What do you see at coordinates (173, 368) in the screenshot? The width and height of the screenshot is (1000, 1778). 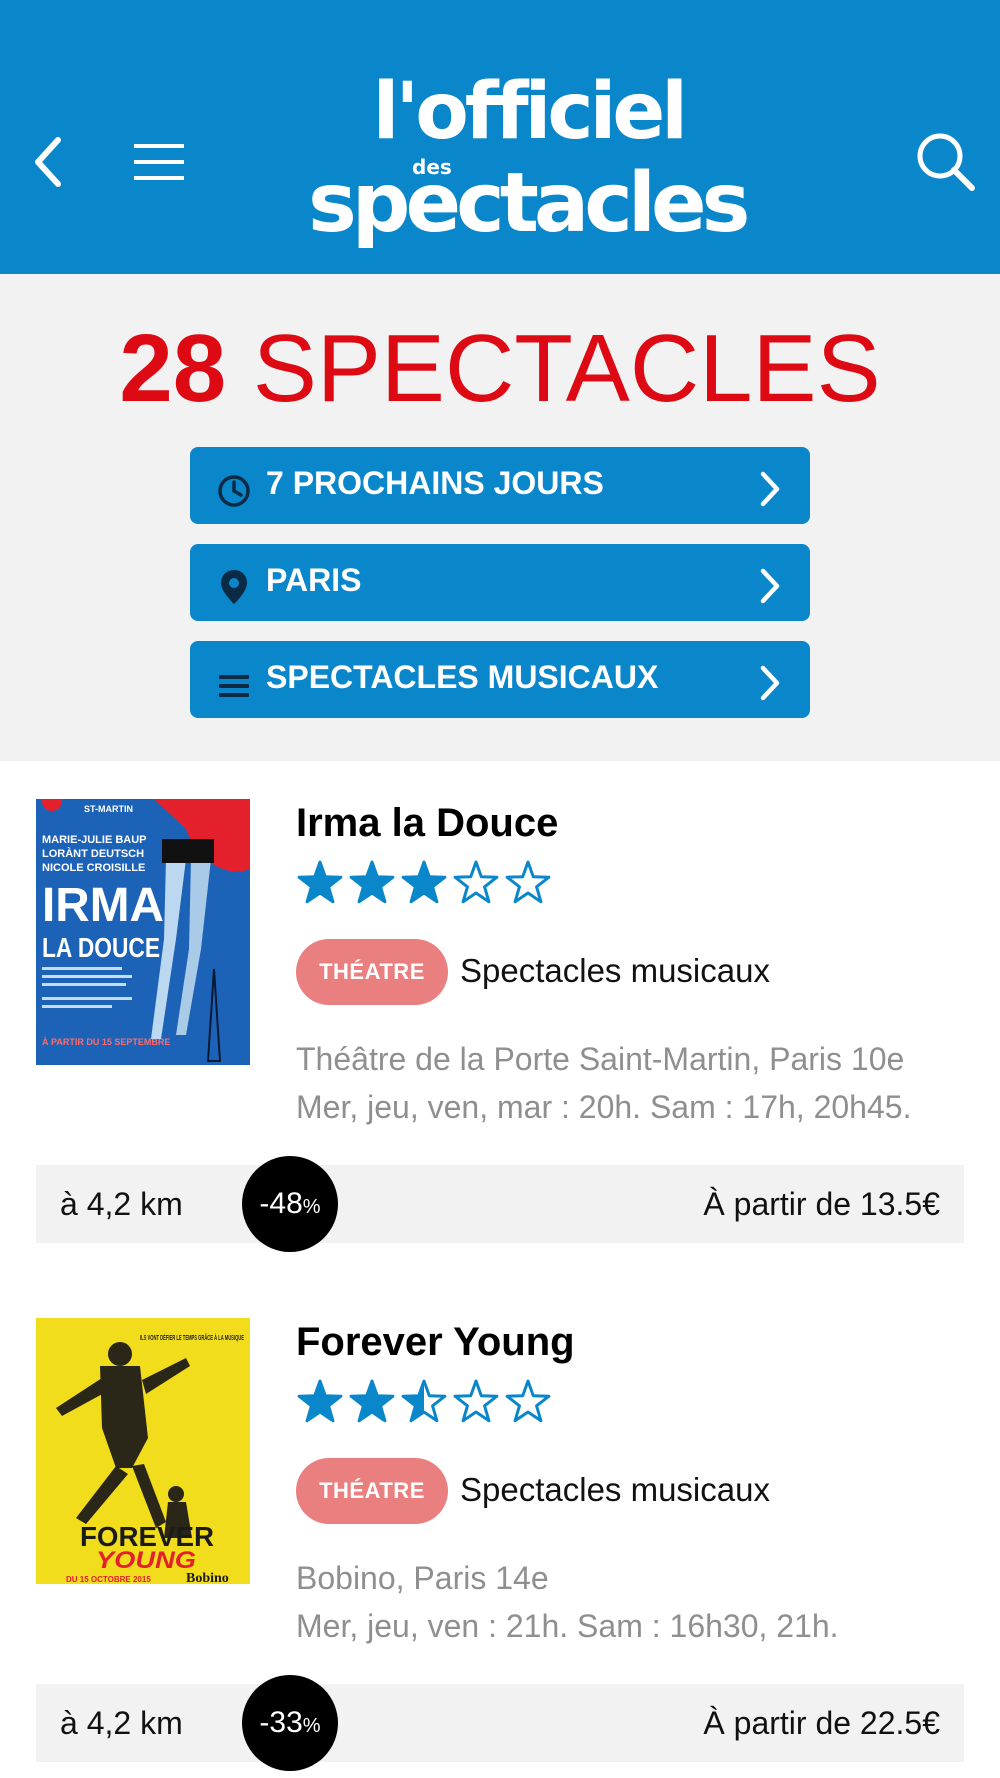 I see `results-count: 28` at bounding box center [173, 368].